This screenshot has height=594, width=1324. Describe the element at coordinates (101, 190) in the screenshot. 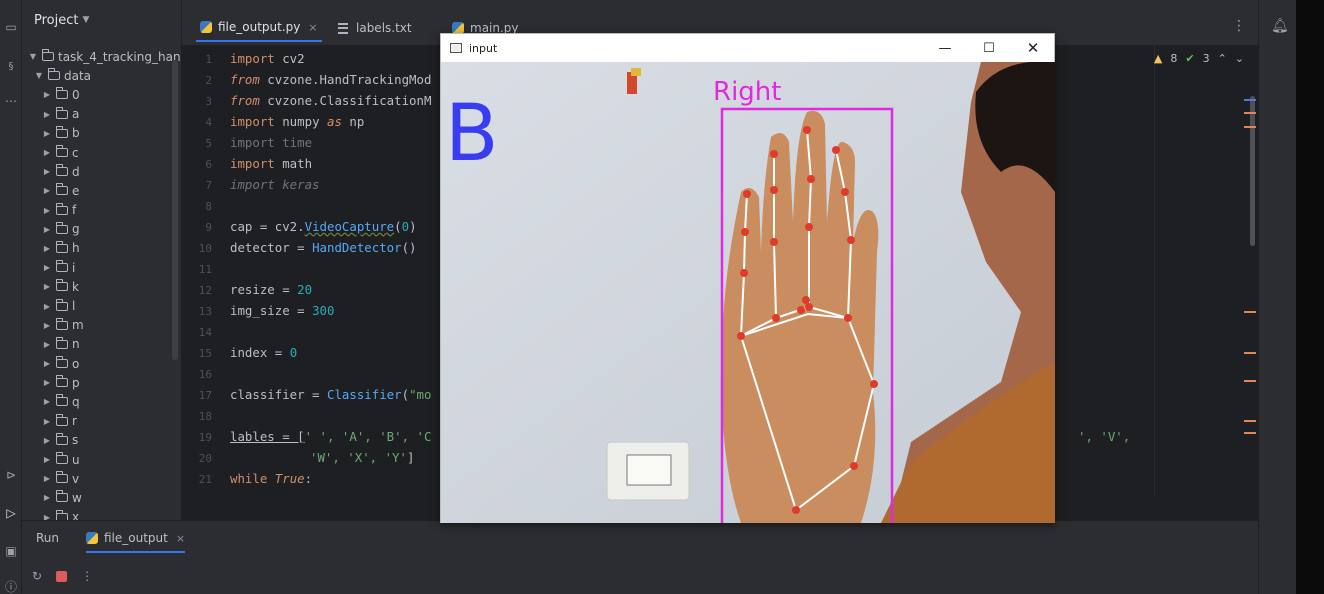

I see `tree-folder-e: ▶ e` at that location.